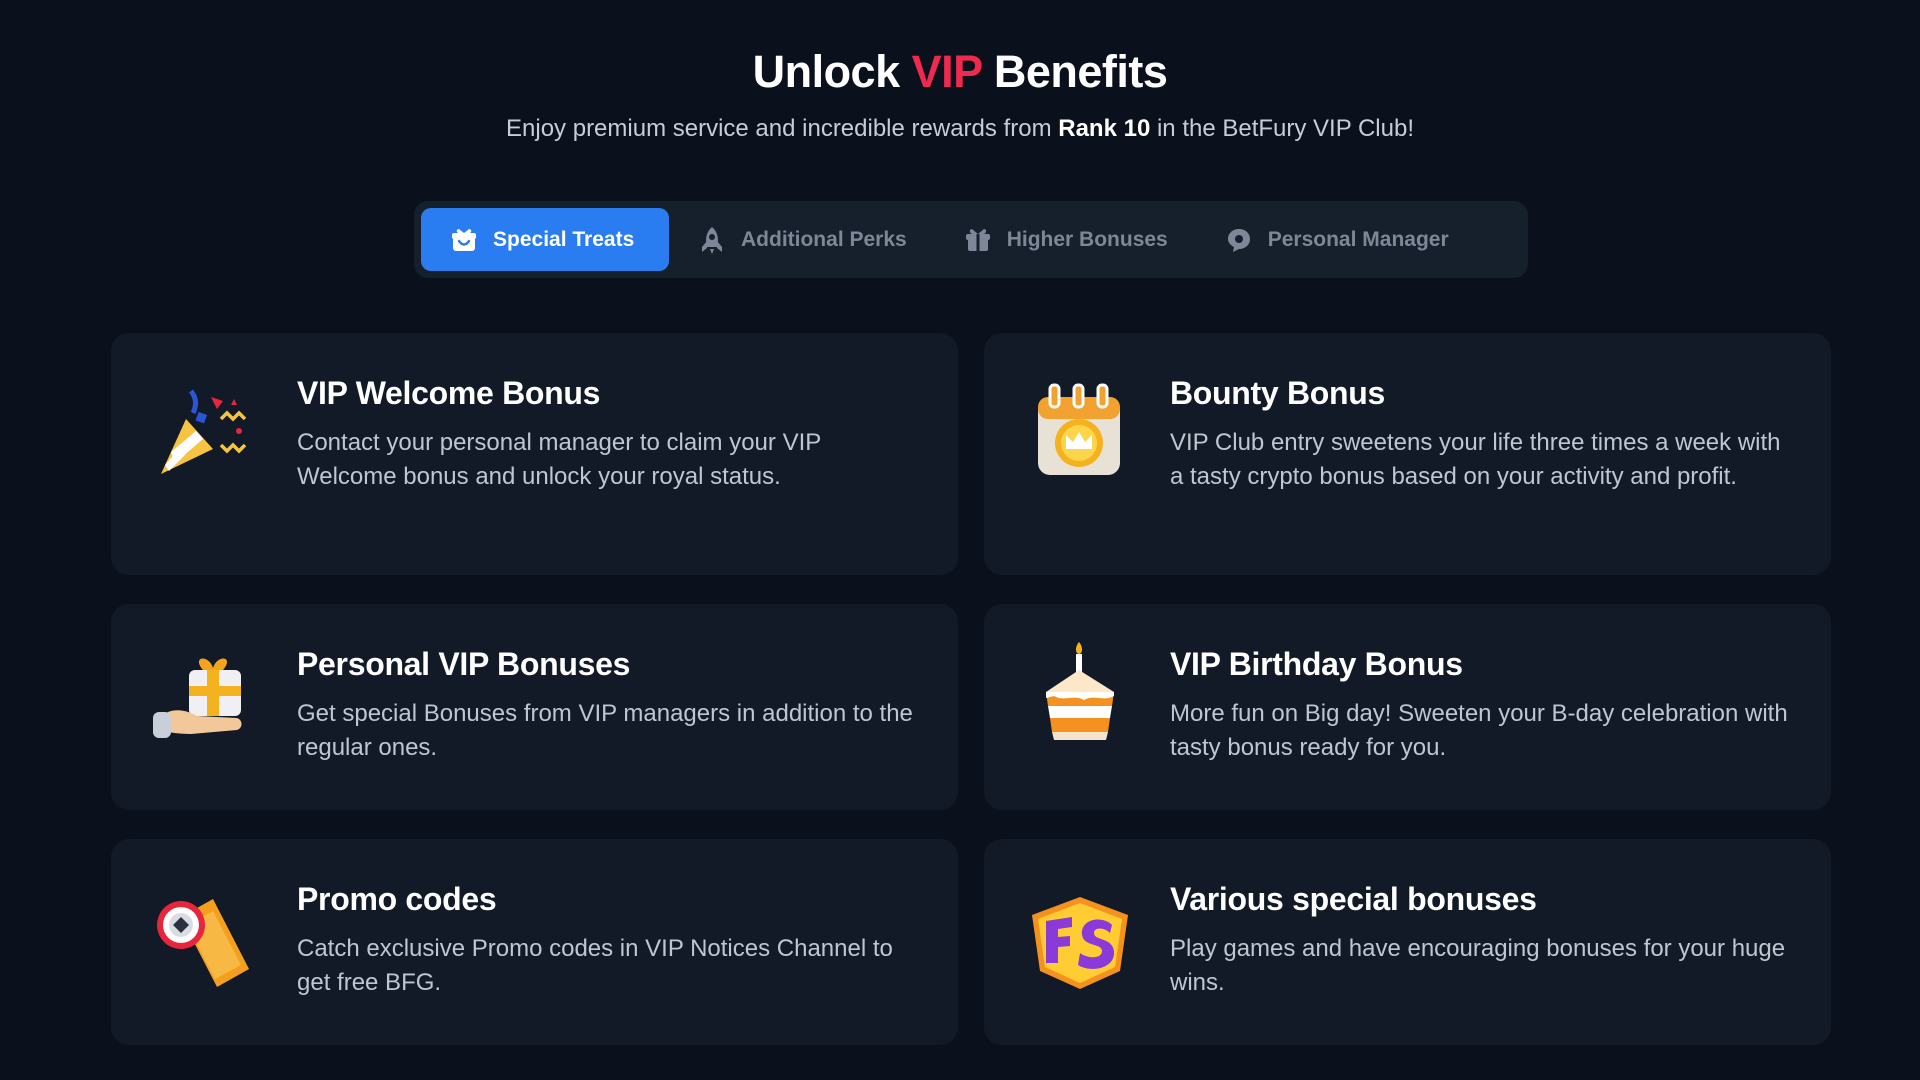 The image size is (1920, 1080). Describe the element at coordinates (947, 71) in the screenshot. I see `title-accent: VIP` at that location.